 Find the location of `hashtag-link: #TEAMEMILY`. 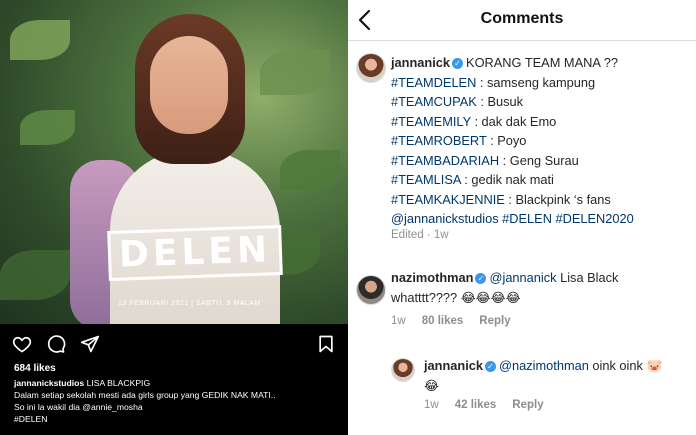

hashtag-link: #TEAMEMILY is located at coordinates (431, 121).